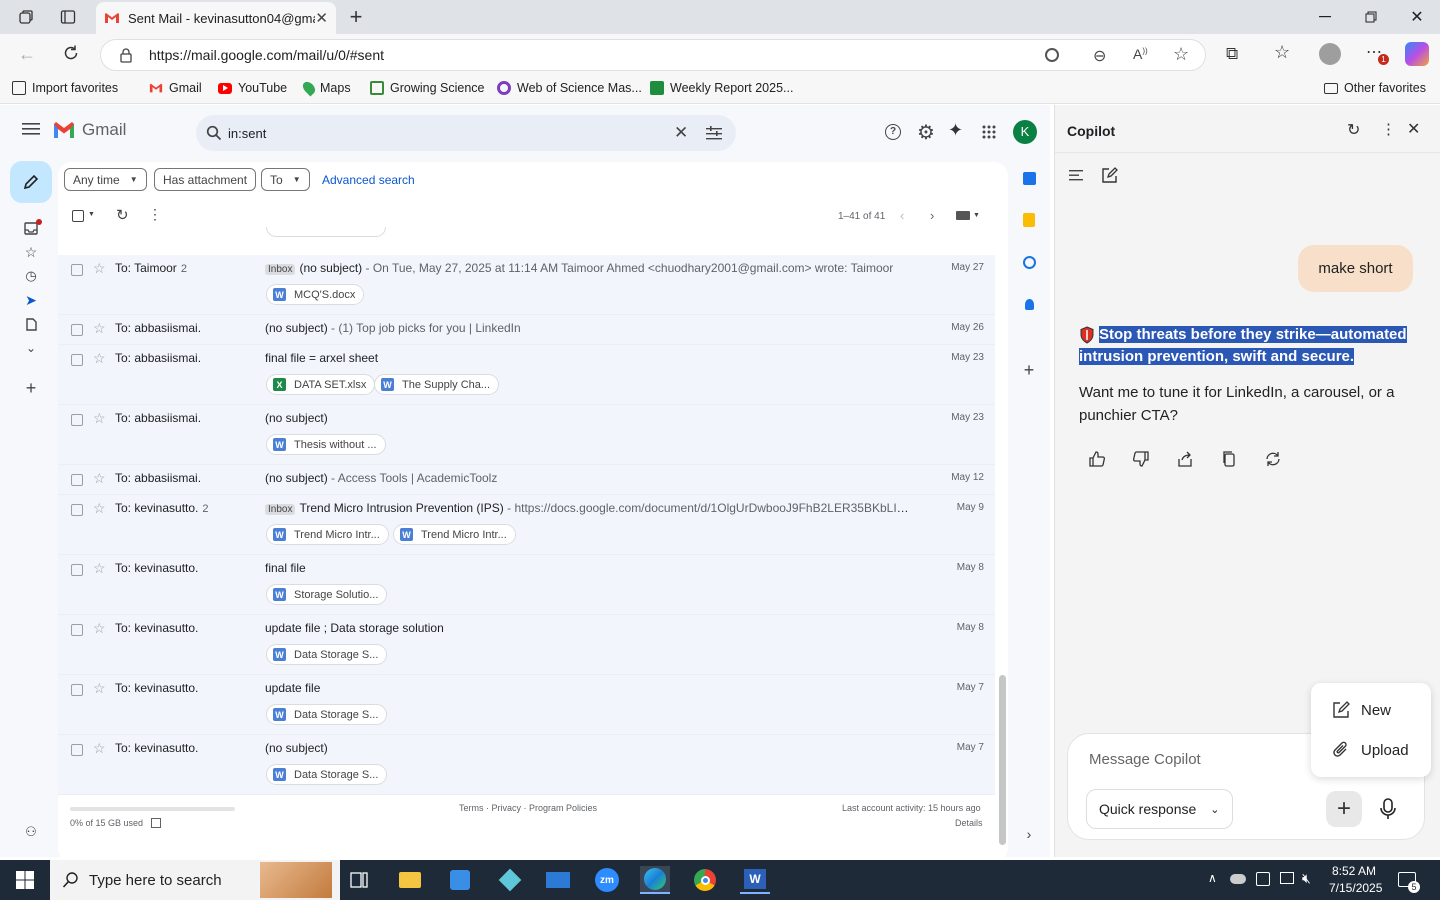 This screenshot has height=900, width=1440. I want to click on volume-muted-icon: 🔇︎, so click(1306, 878).